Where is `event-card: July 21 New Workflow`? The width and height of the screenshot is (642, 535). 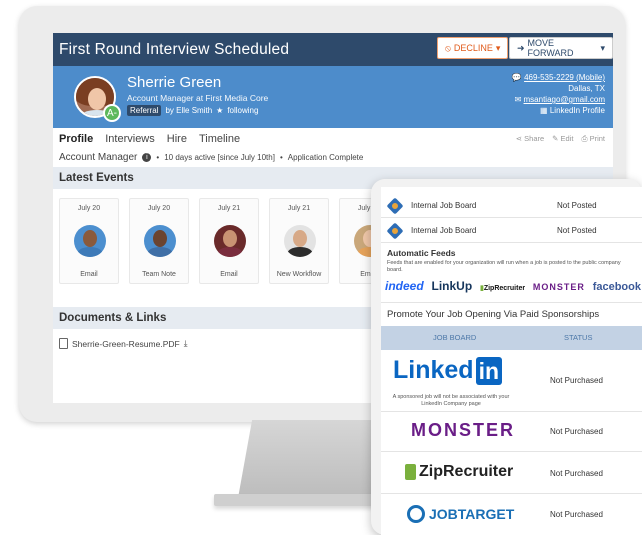 event-card: July 21 New Workflow is located at coordinates (299, 241).